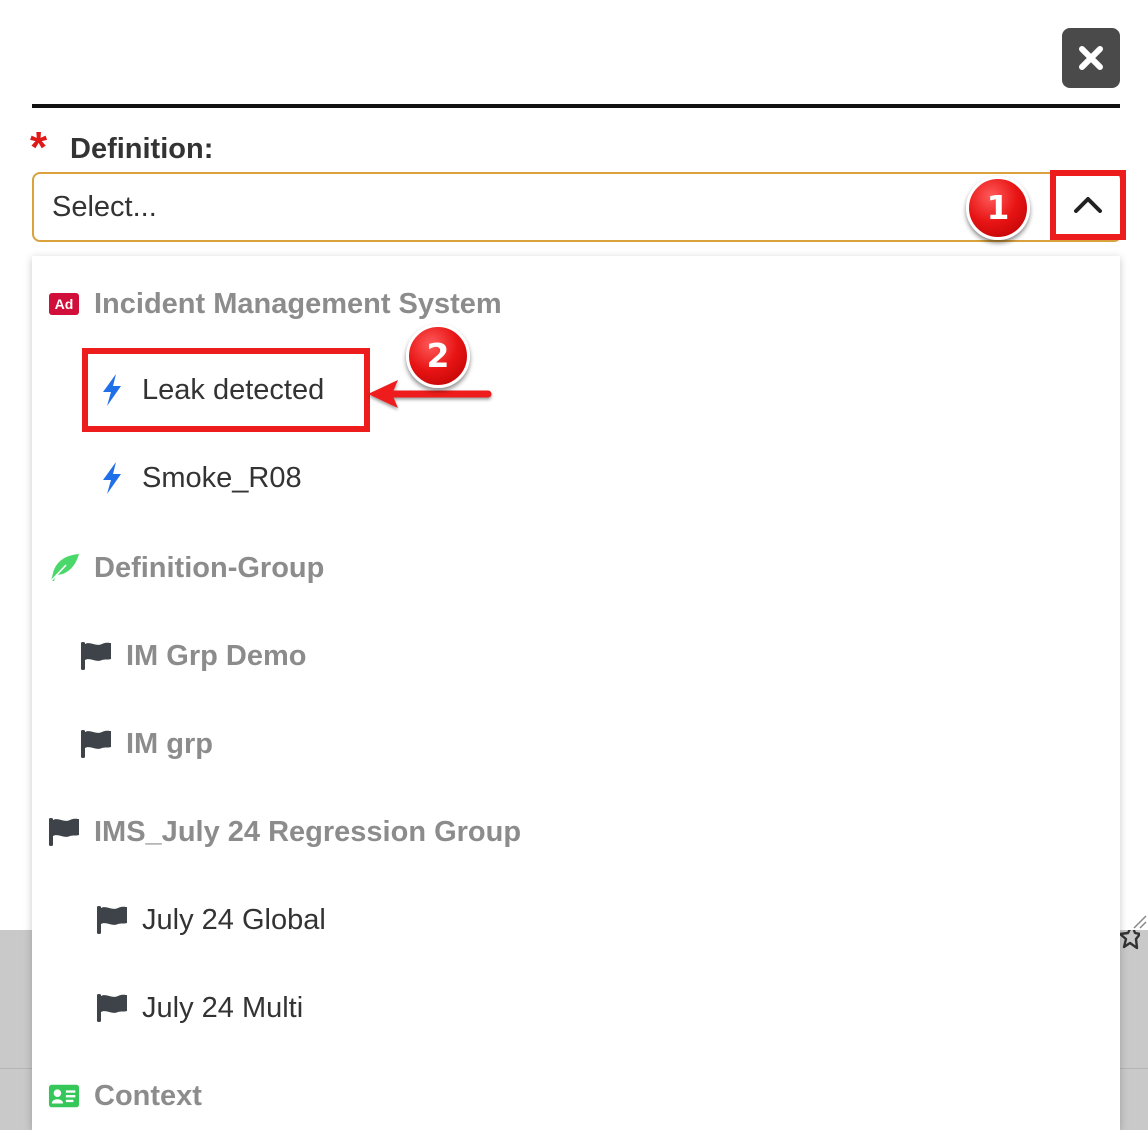  What do you see at coordinates (222, 477) in the screenshot?
I see `option-label: Smoke_R08` at bounding box center [222, 477].